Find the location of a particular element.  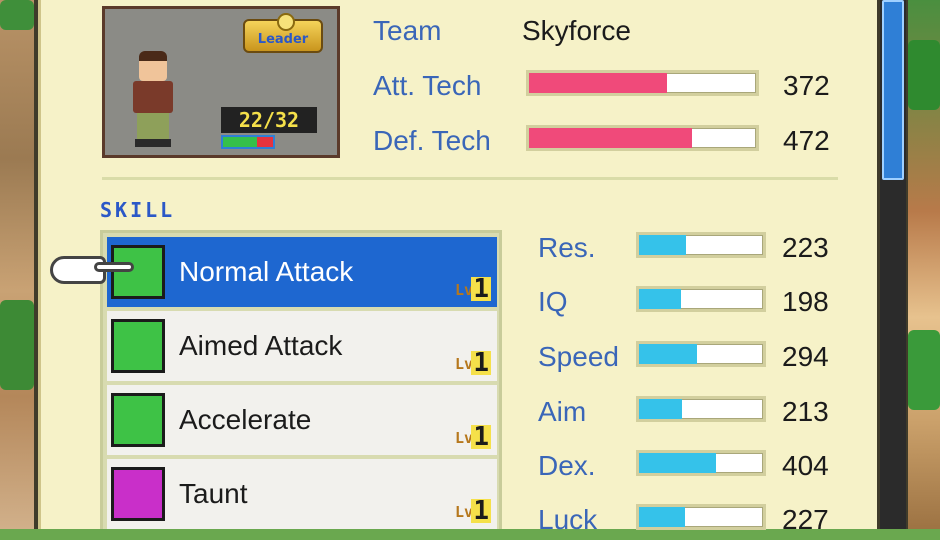

ability-value: 294 is located at coordinates (805, 356).